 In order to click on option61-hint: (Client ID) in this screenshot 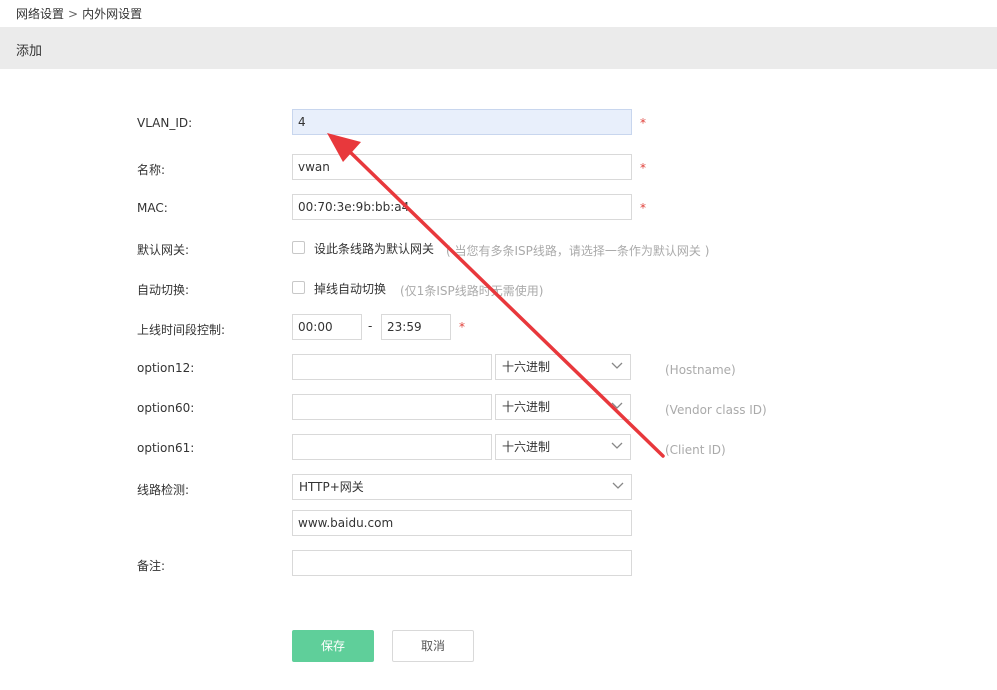, I will do `click(695, 450)`.